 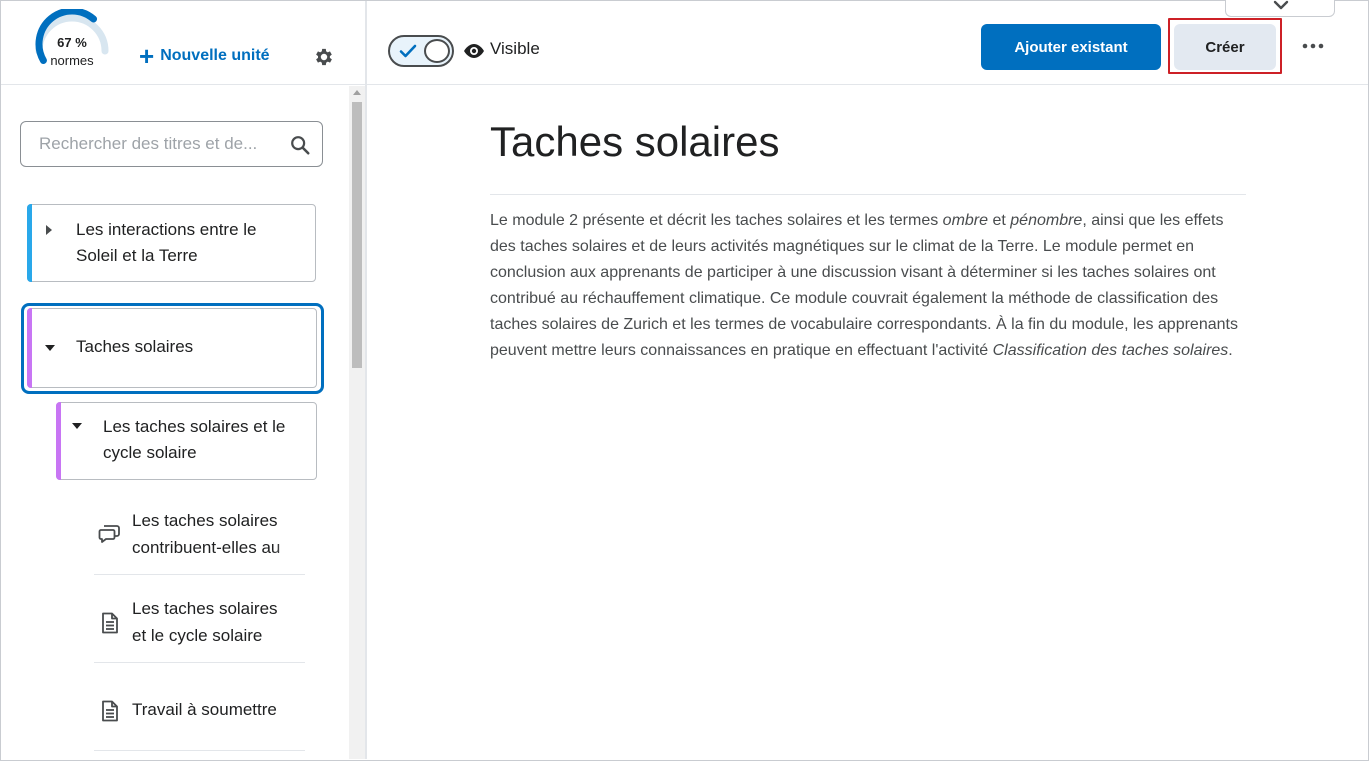 What do you see at coordinates (147, 56) in the screenshot?
I see `plus-icon: +` at bounding box center [147, 56].